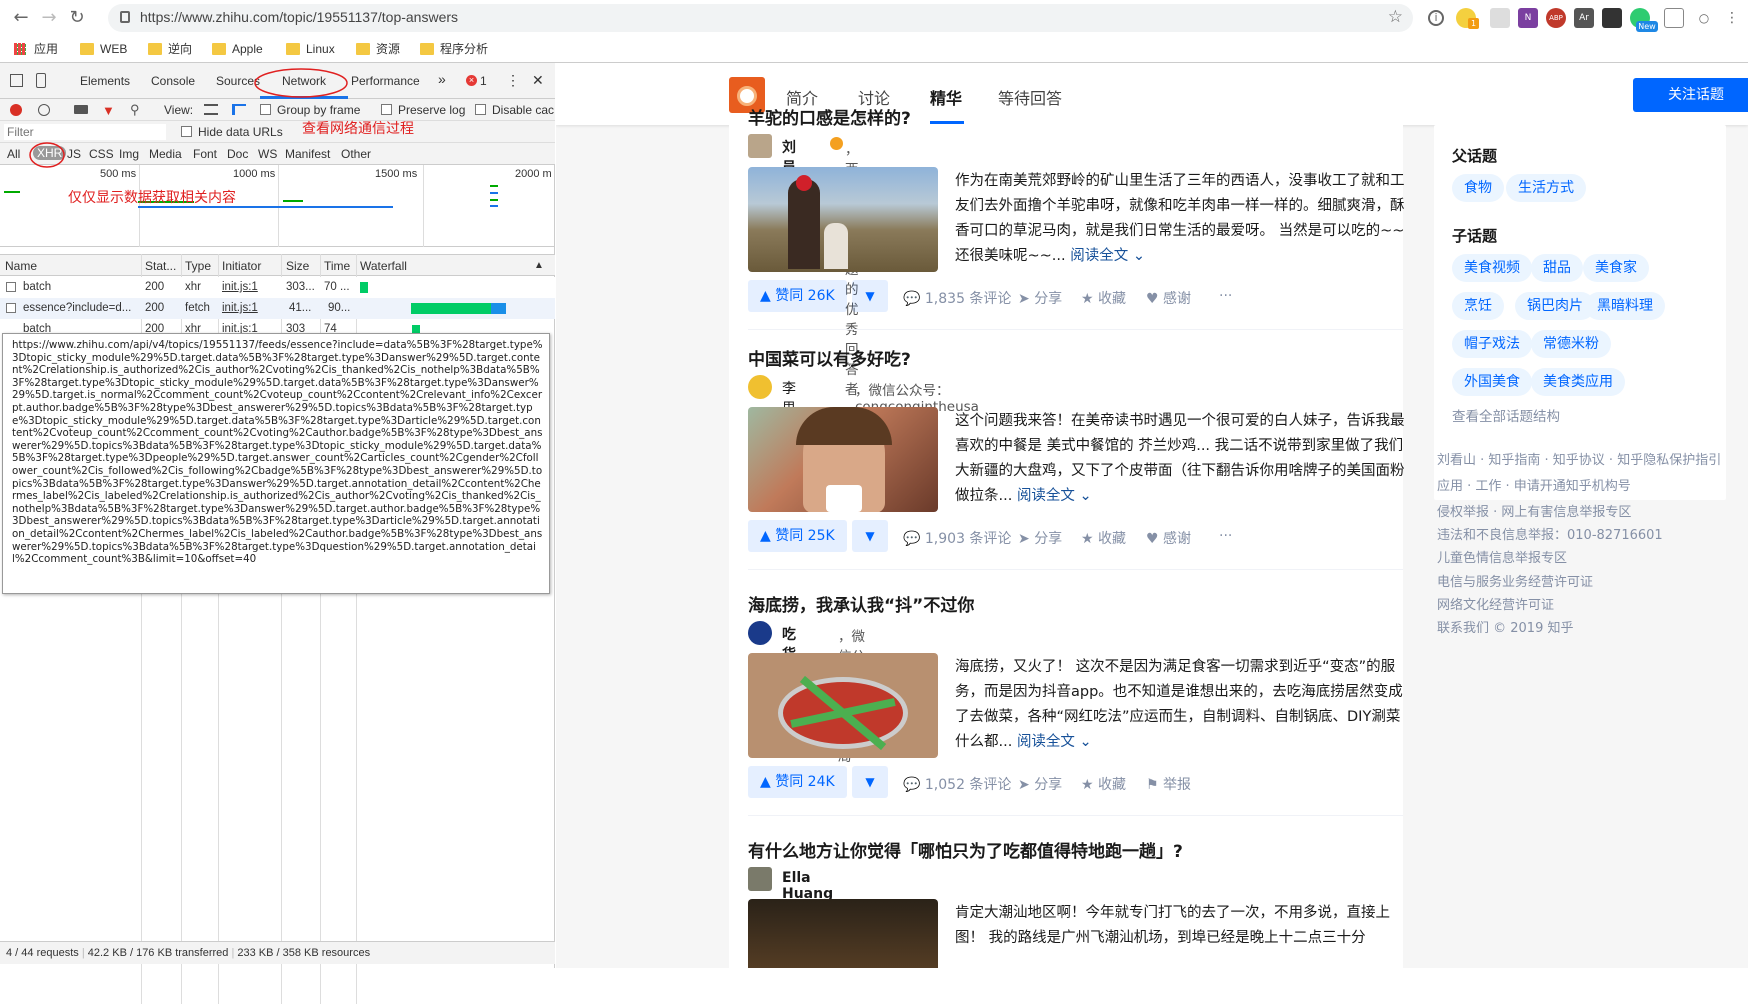  I want to click on more-options-icon: ···, so click(1225, 296).